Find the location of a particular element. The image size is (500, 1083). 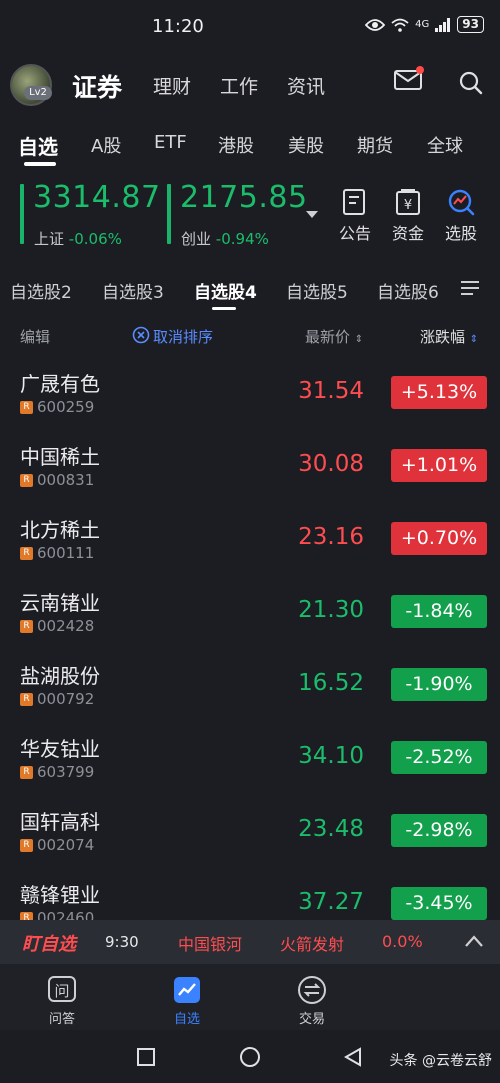

price-column-header: 最新价 ⇕ is located at coordinates (334, 336).